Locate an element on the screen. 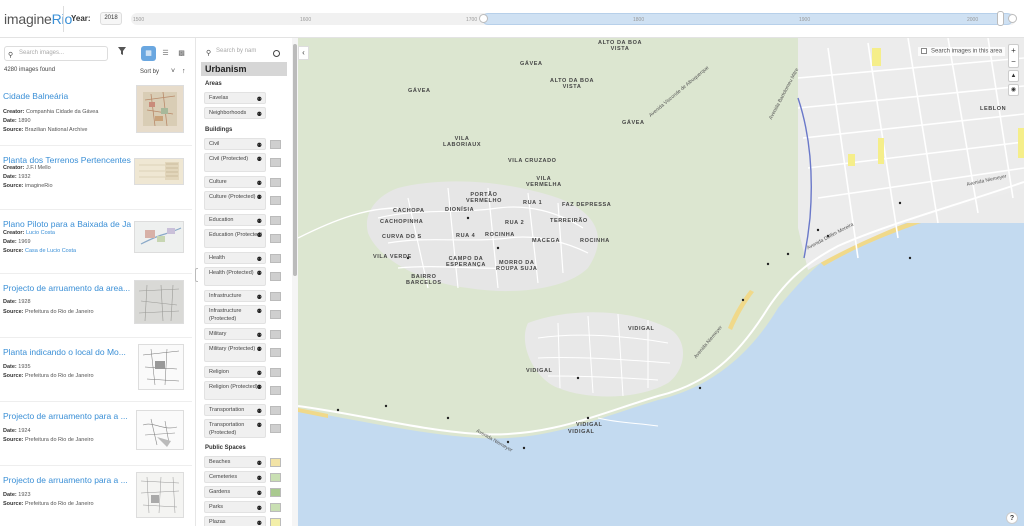  layer-chip: Gardens ⚉ is located at coordinates (235, 492).